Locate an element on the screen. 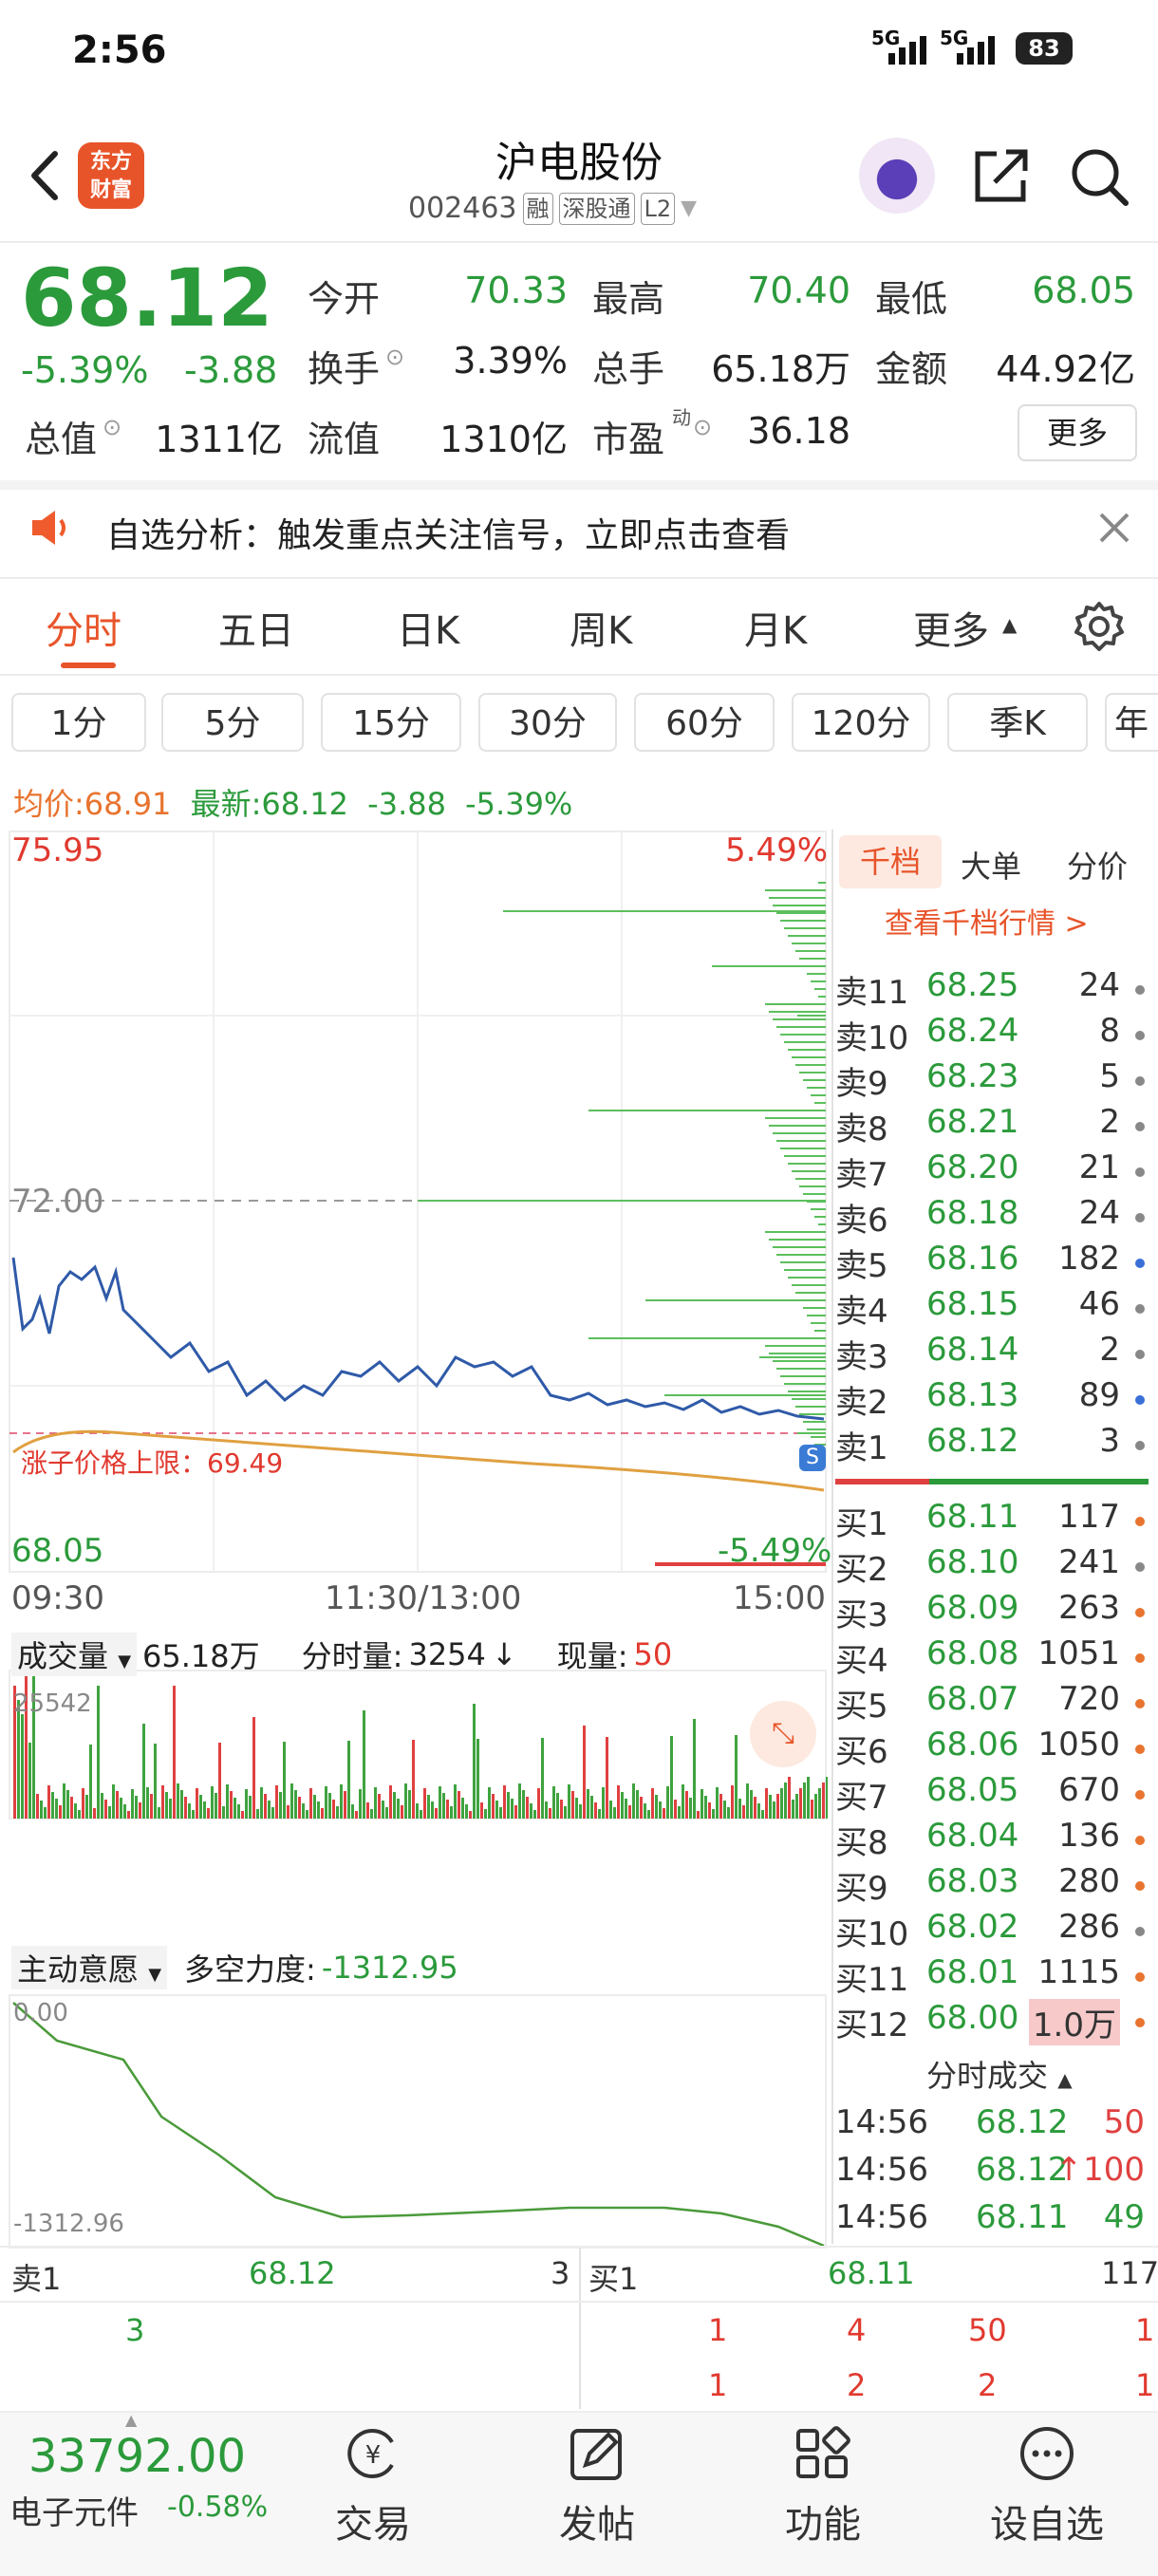 This screenshot has height=2576, width=1158. tab-price-dist: 分价 is located at coordinates (1097, 865).